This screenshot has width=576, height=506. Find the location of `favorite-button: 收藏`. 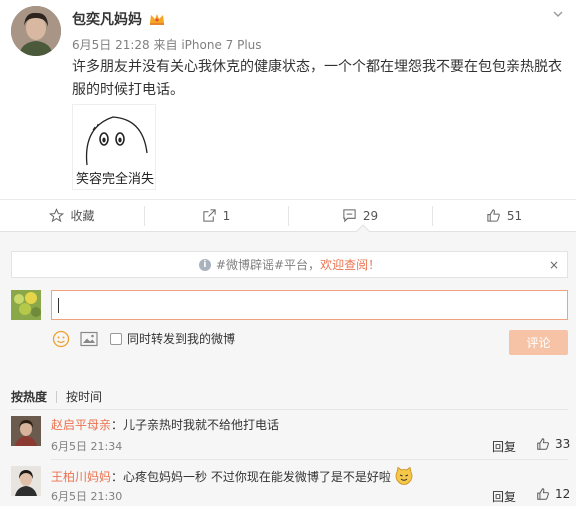

favorite-button: 收藏 is located at coordinates (72, 215).